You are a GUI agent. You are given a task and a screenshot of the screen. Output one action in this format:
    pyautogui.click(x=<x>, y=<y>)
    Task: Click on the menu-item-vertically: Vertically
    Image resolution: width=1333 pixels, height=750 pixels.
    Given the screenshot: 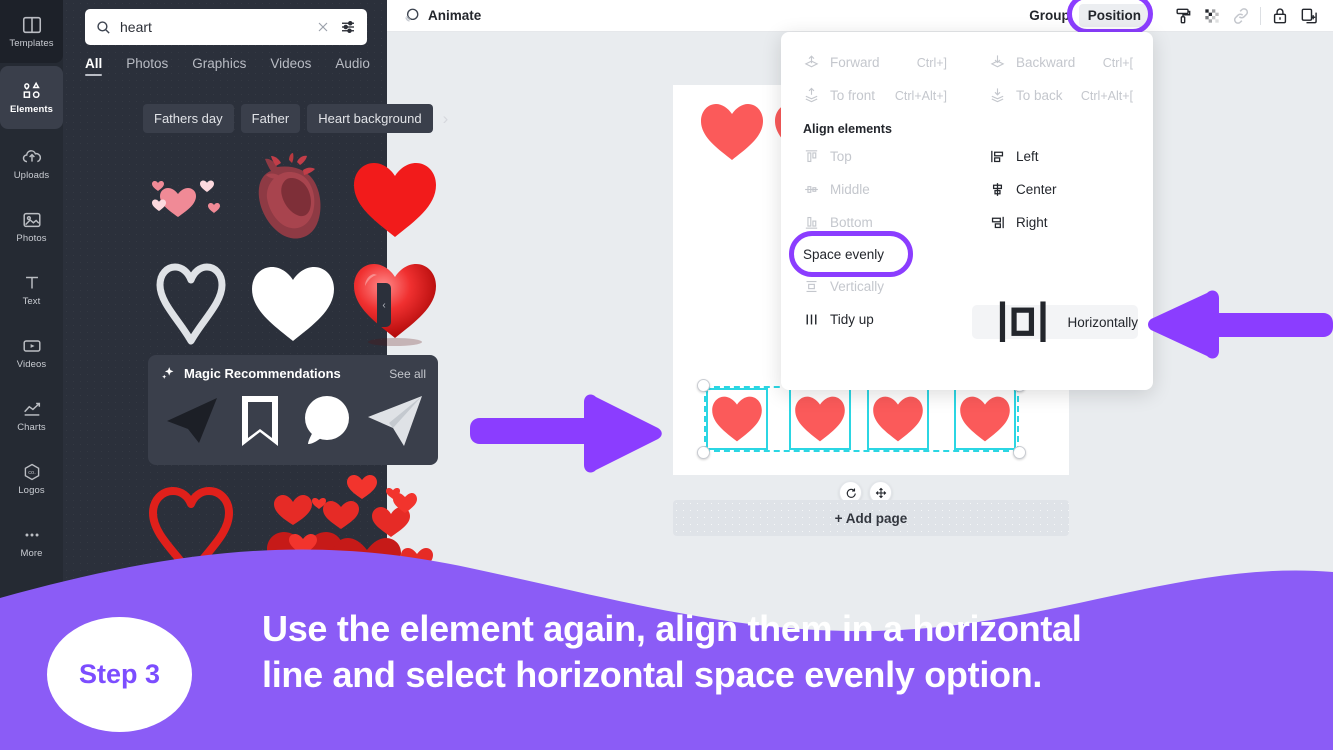 What is the action you would take?
    pyautogui.click(x=967, y=286)
    